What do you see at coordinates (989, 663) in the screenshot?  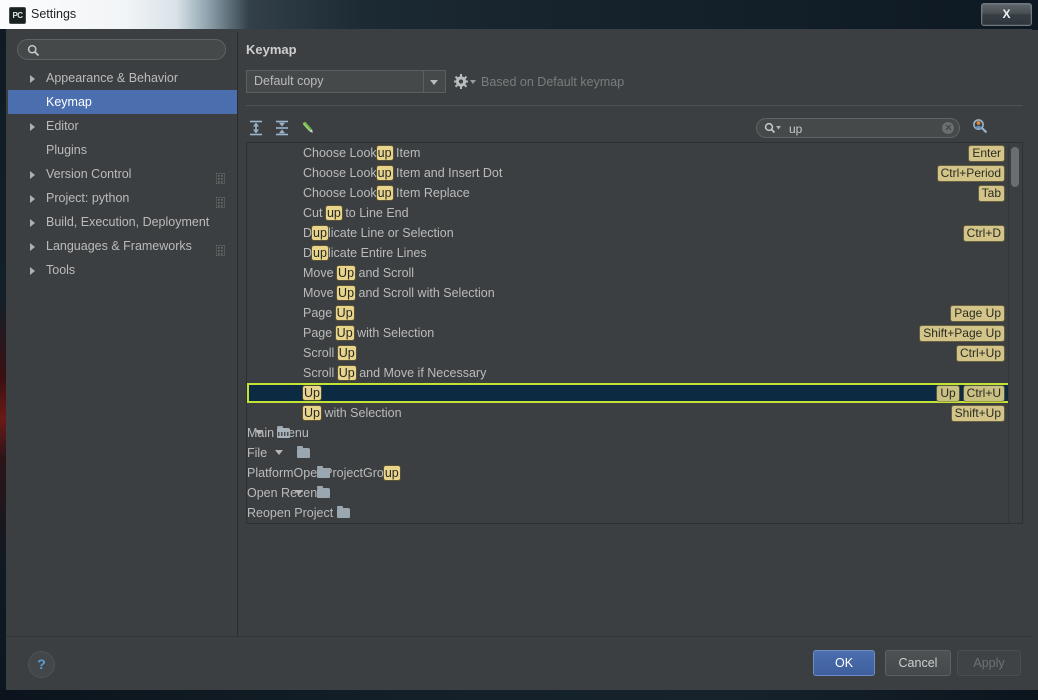 I see `apply-button: Apply` at bounding box center [989, 663].